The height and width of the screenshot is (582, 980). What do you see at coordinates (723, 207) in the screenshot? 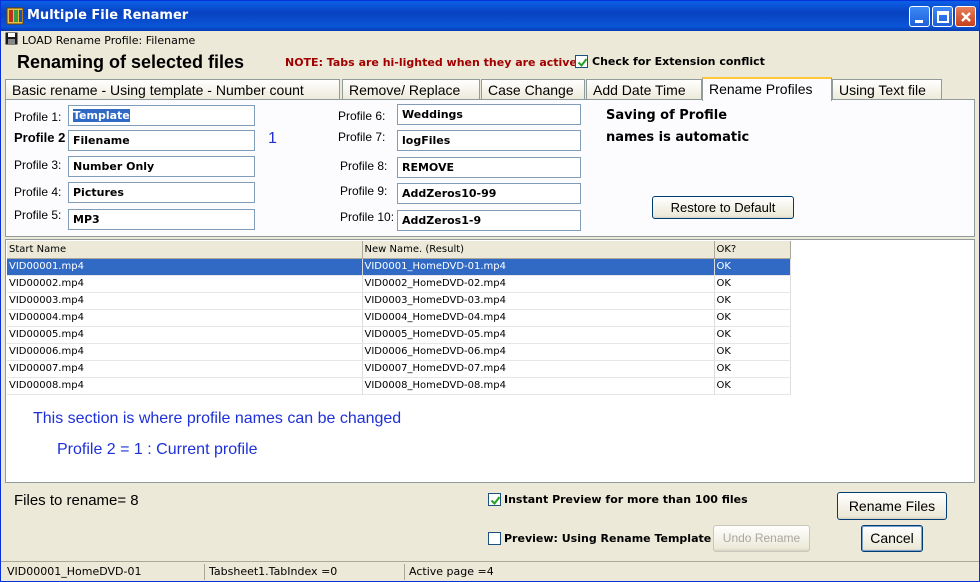
I see `restore-default-button: Restore to Default` at bounding box center [723, 207].